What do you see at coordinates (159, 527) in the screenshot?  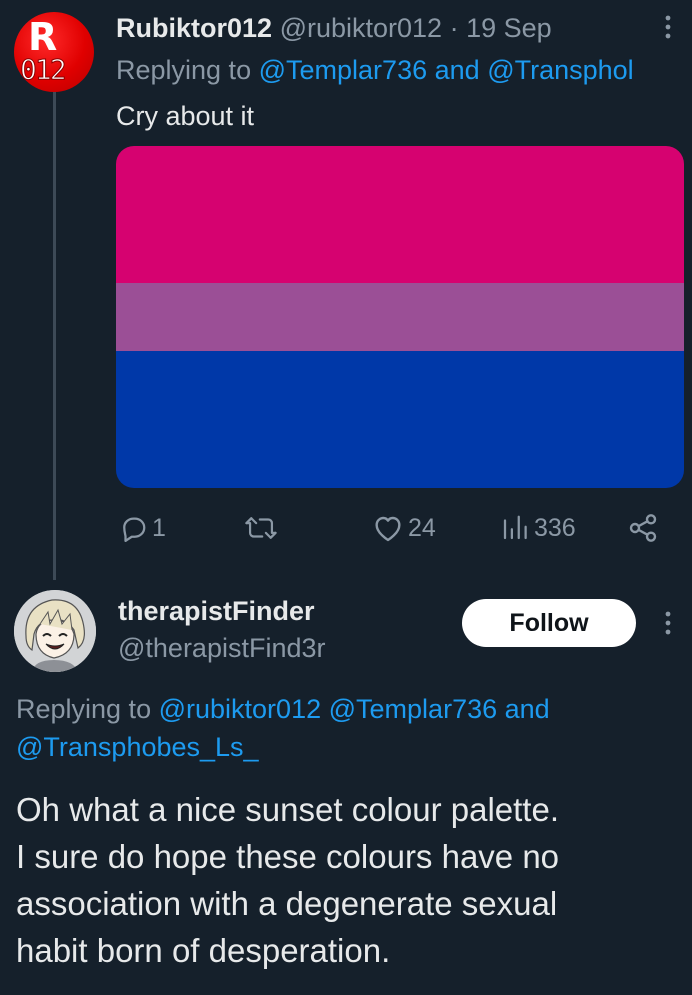 I see `reply-count: 1` at bounding box center [159, 527].